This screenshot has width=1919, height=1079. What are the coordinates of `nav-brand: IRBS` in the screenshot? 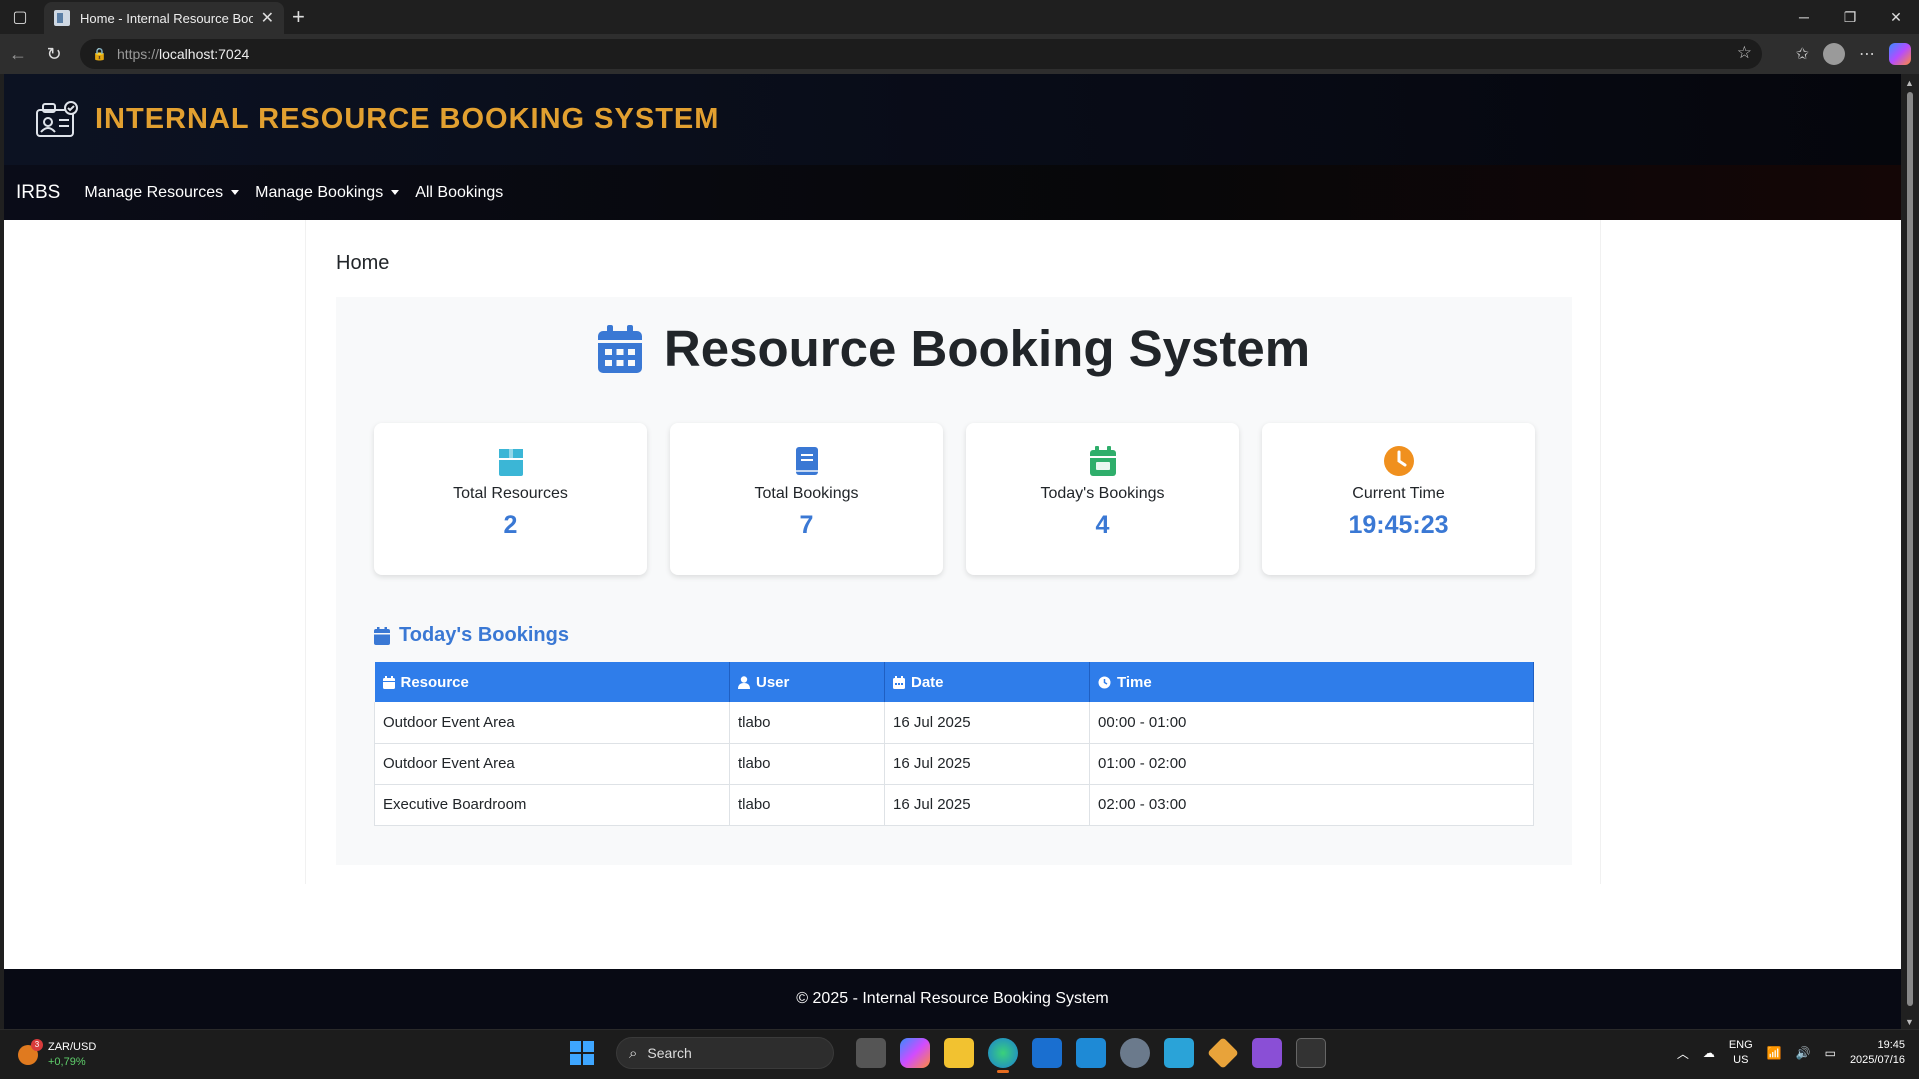 It's located at (38, 193).